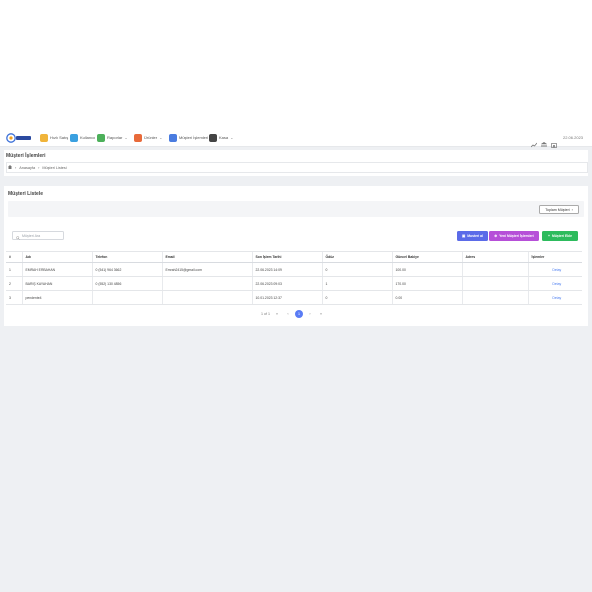  I want to click on plus-icon: +, so click(549, 236).